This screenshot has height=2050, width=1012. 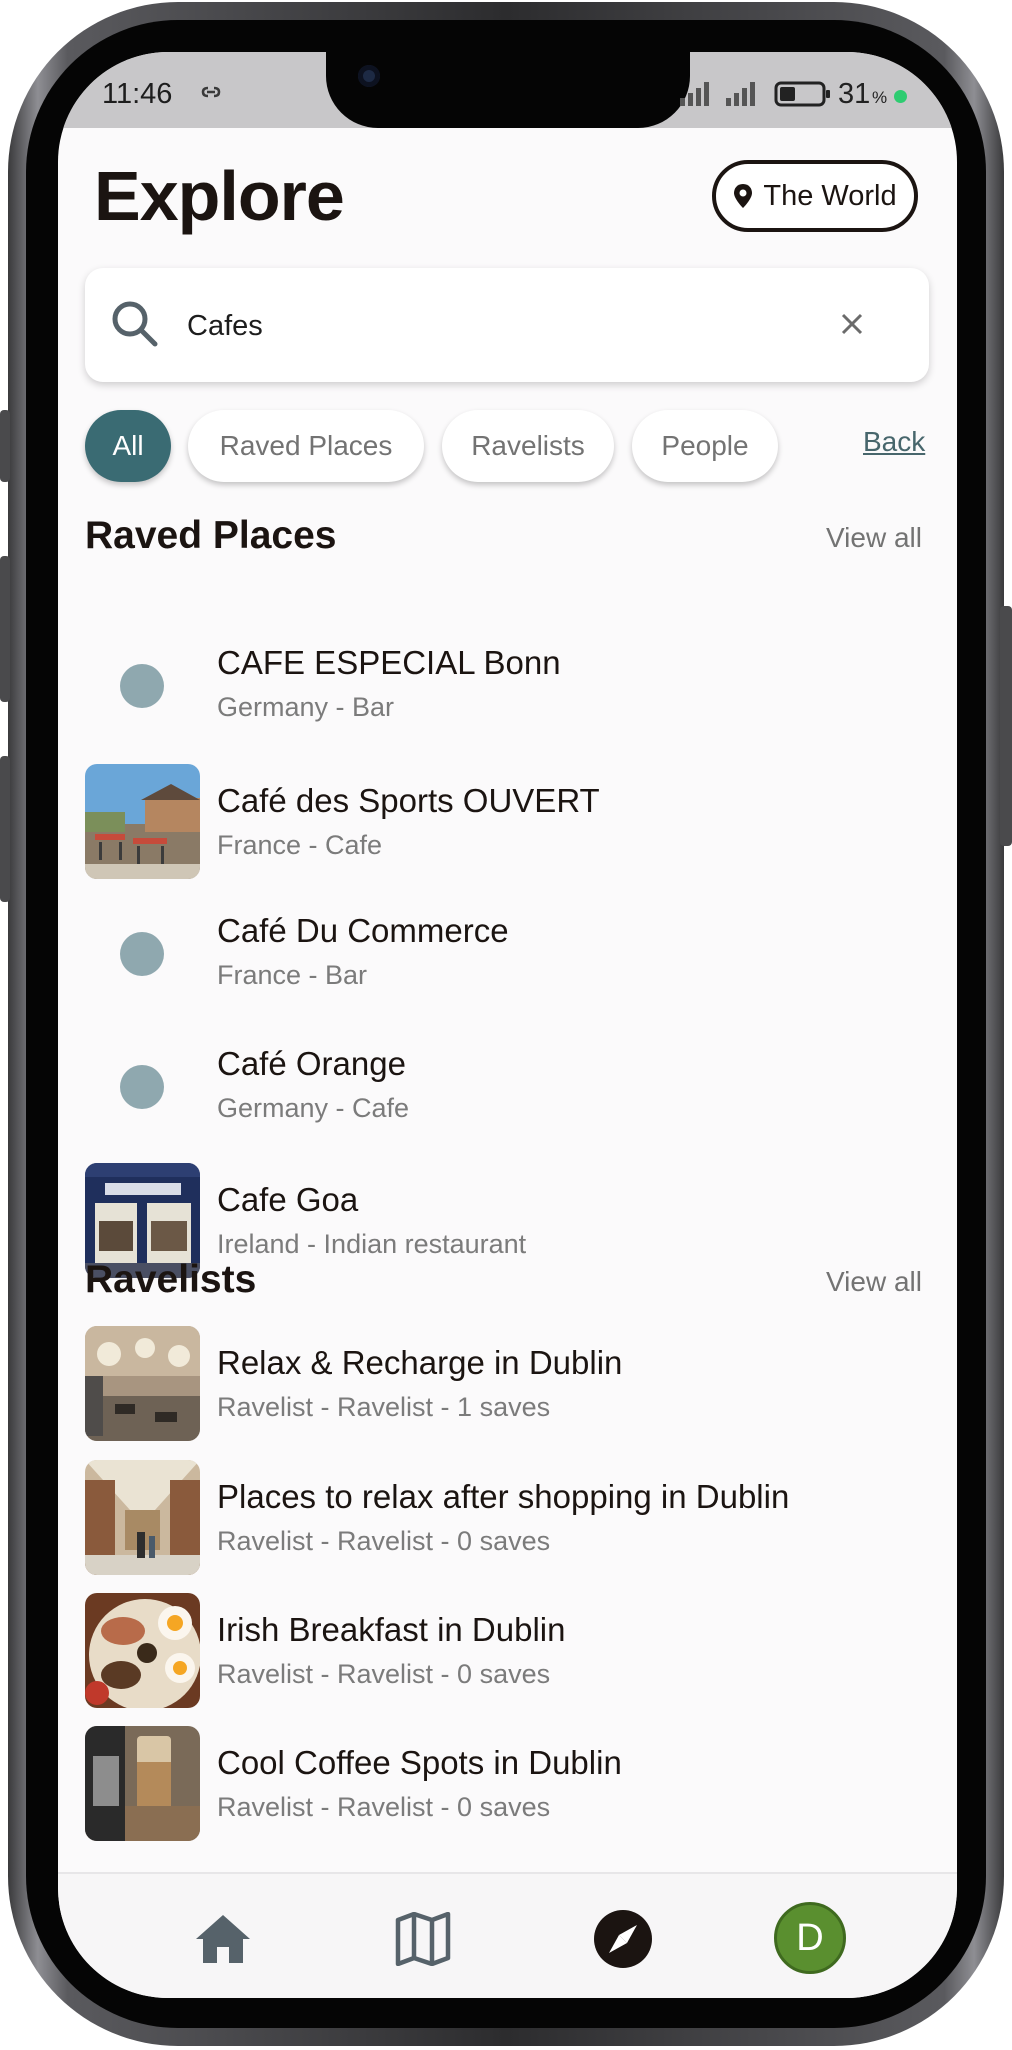 I want to click on phone-power-button, so click(x=1006, y=726).